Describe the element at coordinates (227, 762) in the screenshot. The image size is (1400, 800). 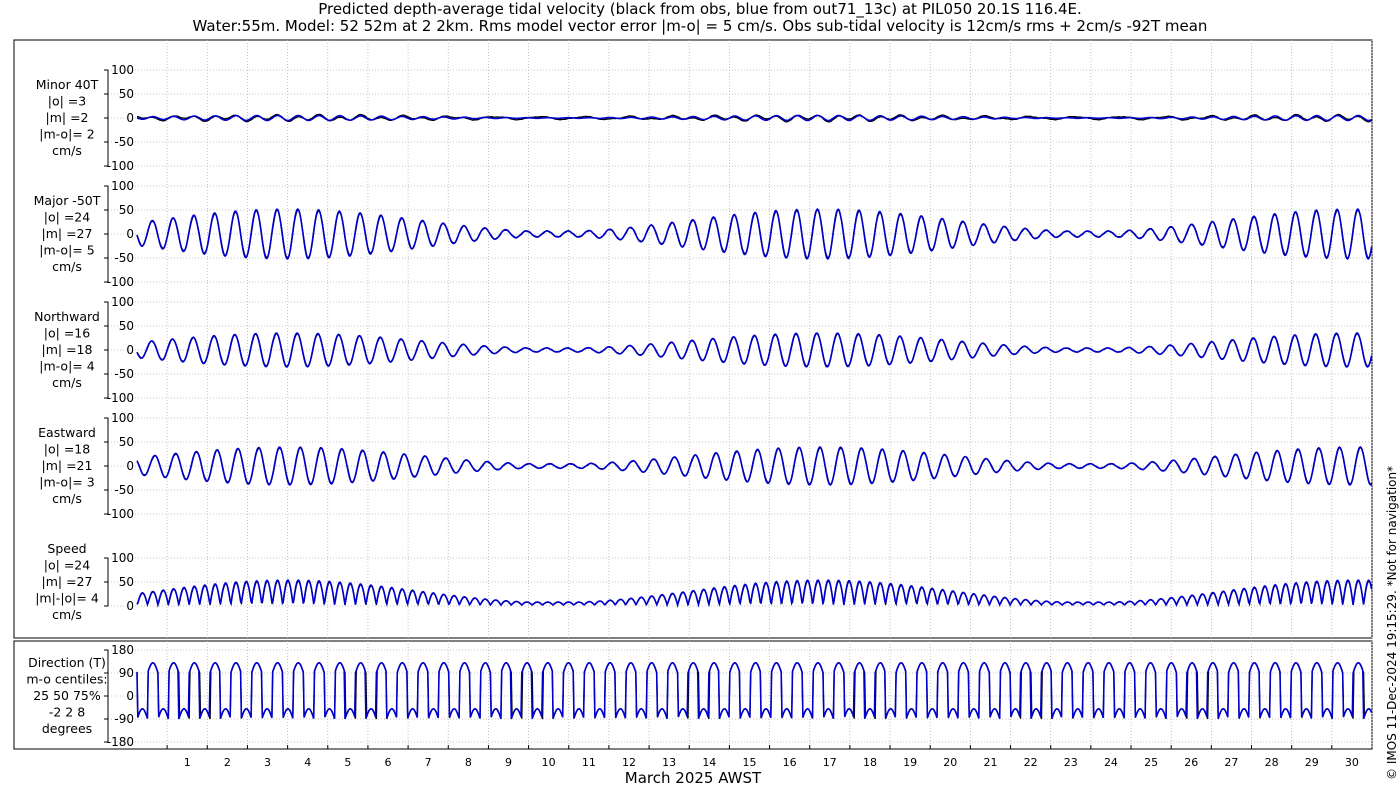
I see `x-tick-label-2: 2` at that location.